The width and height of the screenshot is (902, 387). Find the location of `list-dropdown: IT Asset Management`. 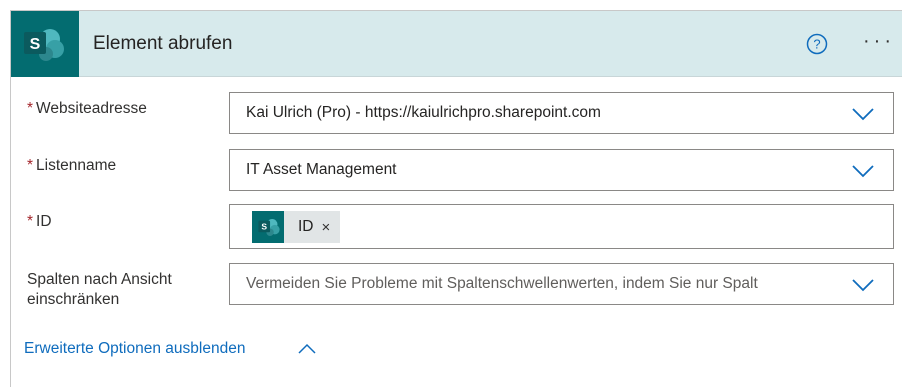

list-dropdown: IT Asset Management is located at coordinates (561, 170).